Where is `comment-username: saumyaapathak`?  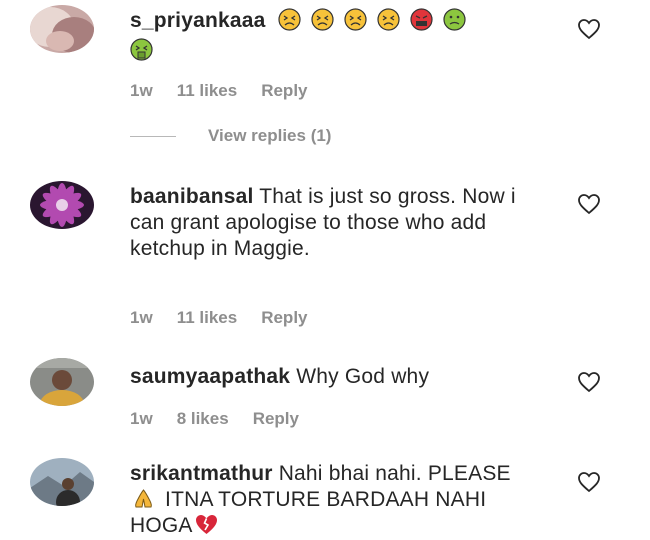 comment-username: saumyaapathak is located at coordinates (210, 376).